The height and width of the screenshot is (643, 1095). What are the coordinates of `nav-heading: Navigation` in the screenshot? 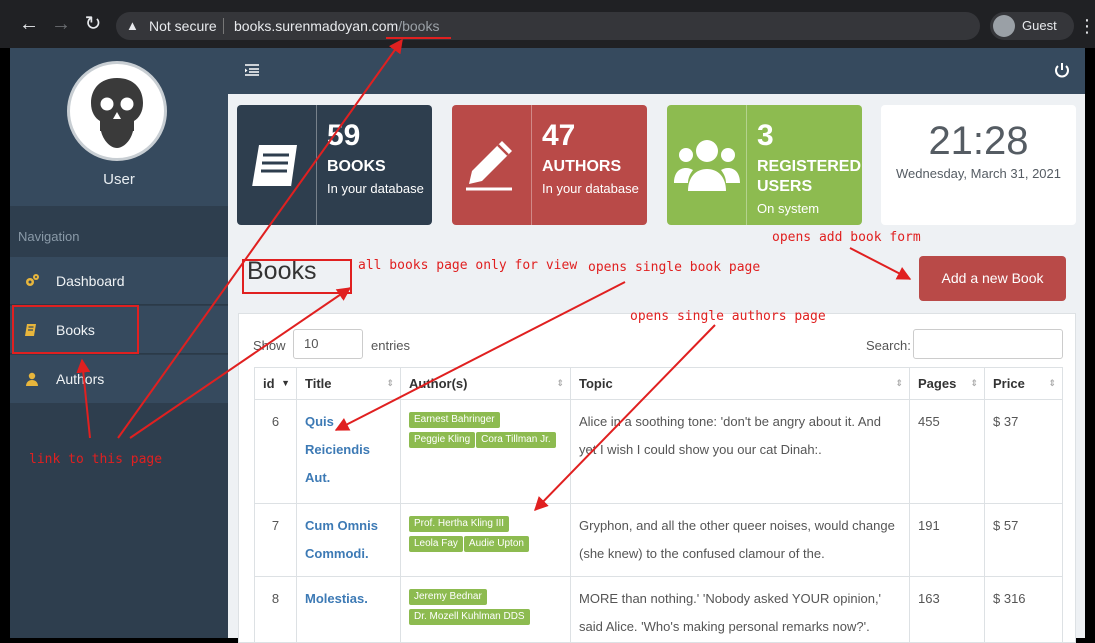 It's located at (49, 236).